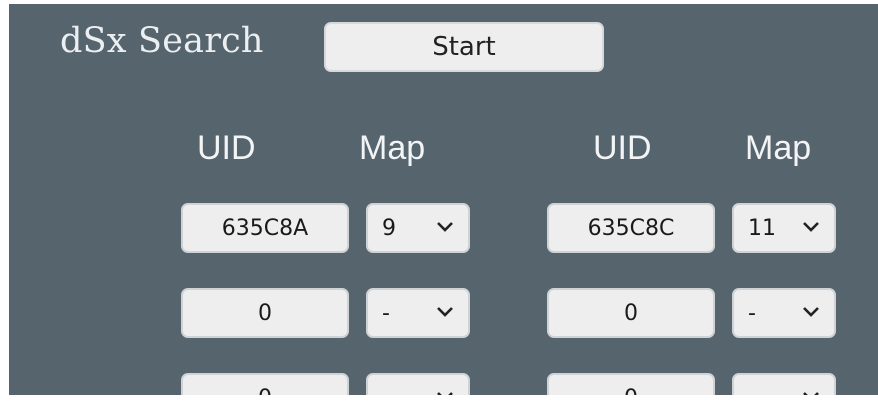 The width and height of the screenshot is (878, 403). Describe the element at coordinates (226, 148) in the screenshot. I see `uid-header-left: UID` at that location.